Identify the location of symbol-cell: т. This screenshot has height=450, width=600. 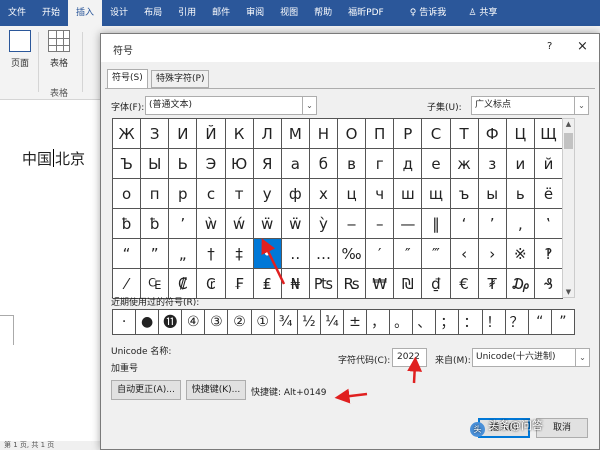
(239, 194).